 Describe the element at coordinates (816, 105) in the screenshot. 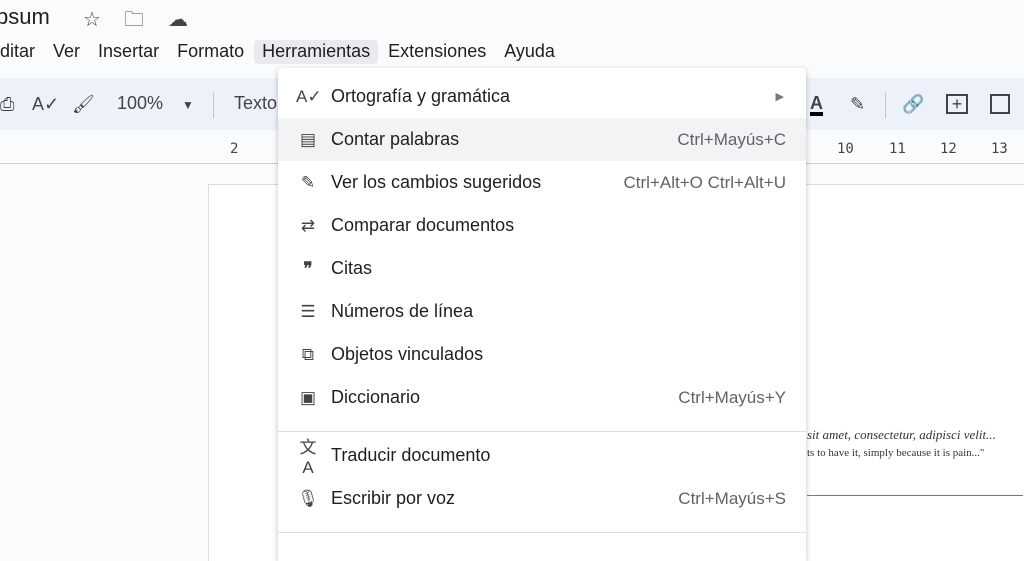

I see `text-color-icon: A` at that location.